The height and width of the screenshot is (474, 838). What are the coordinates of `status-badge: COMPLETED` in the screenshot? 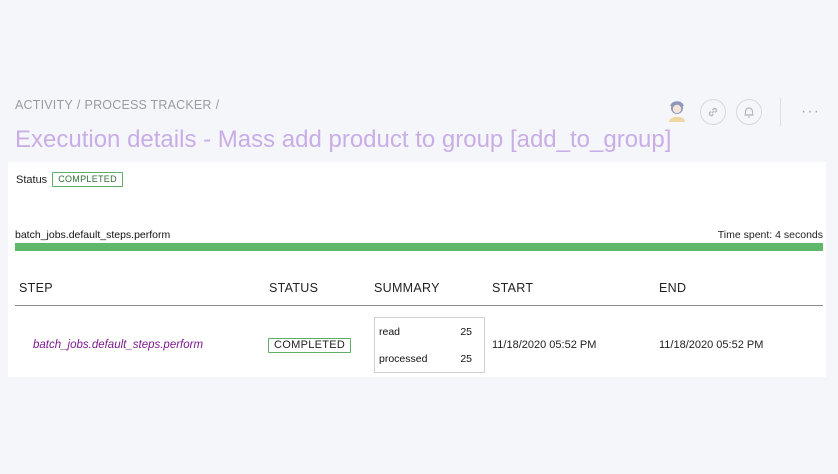 It's located at (87, 179).